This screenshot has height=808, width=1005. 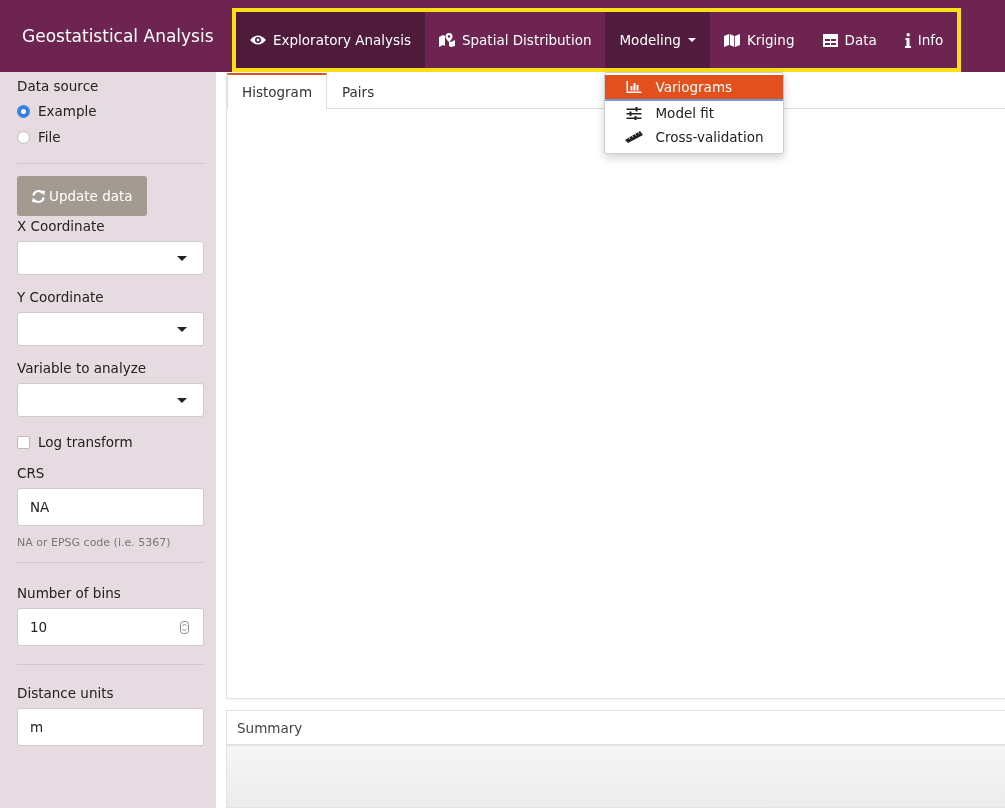 I want to click on map-marker-icon, so click(x=446, y=40).